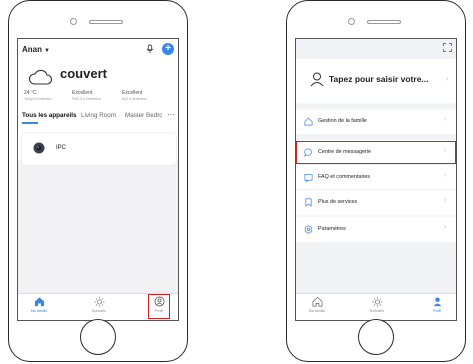 This screenshot has width=473, height=364. I want to click on tab-indicator, so click(30, 123).